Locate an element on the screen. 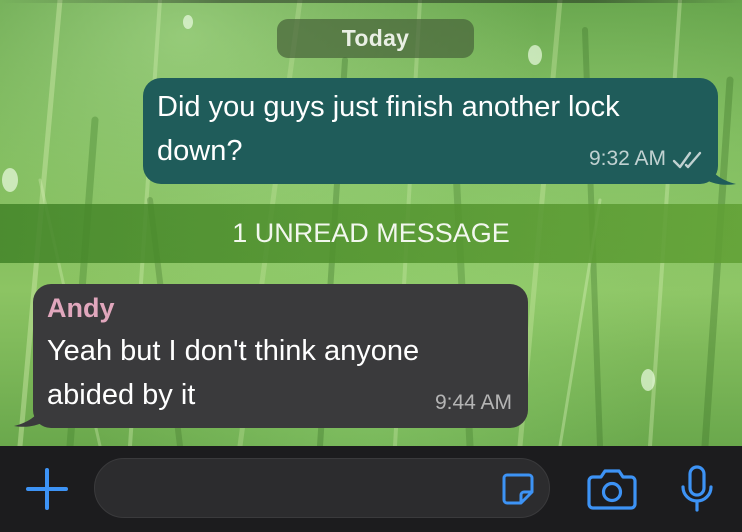 The image size is (742, 532). date-separator: Today is located at coordinates (375, 38).